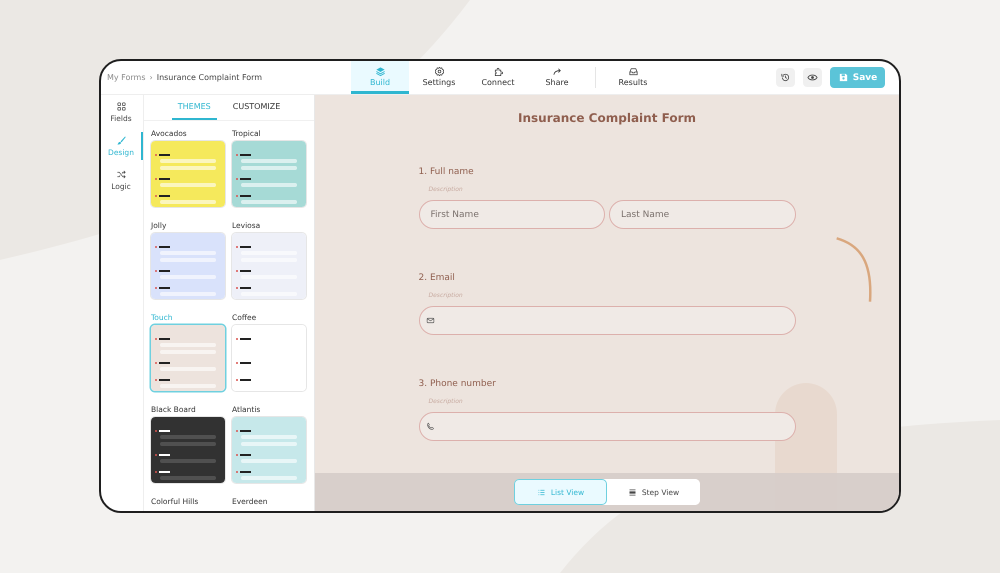 Image resolution: width=1000 pixels, height=573 pixels. Describe the element at coordinates (121, 140) in the screenshot. I see `brush-icon` at that location.